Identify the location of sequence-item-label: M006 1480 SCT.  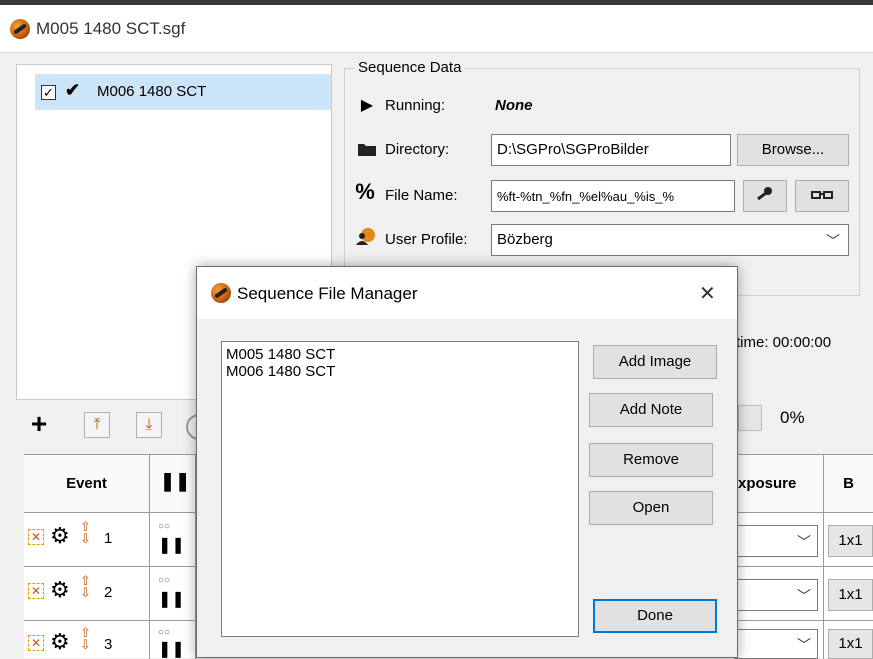
(152, 91).